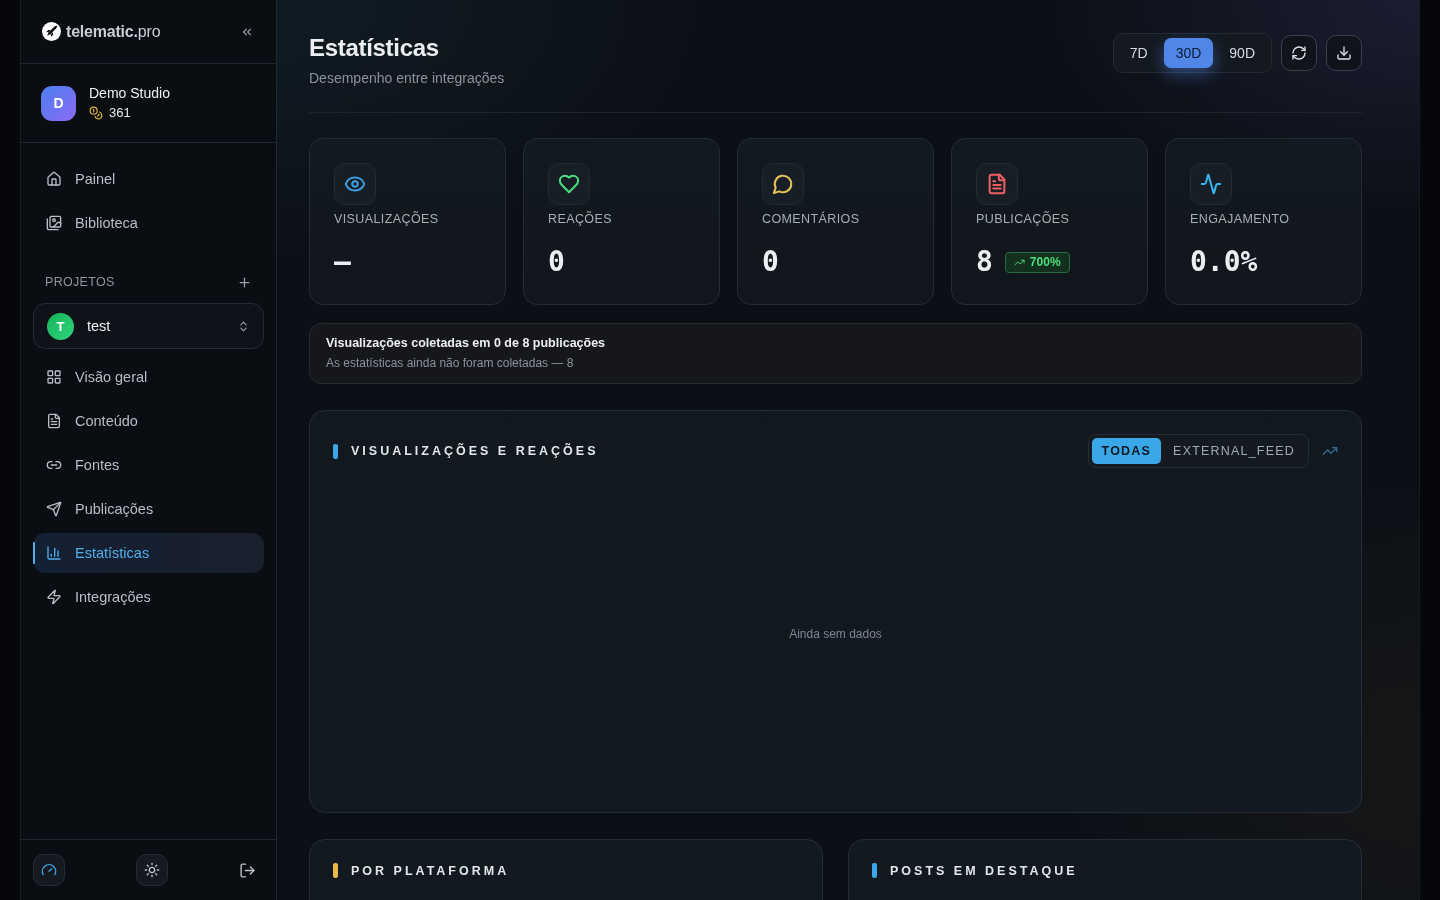 The image size is (1440, 900). Describe the element at coordinates (148, 509) in the screenshot. I see `nav-item: Publicações` at that location.